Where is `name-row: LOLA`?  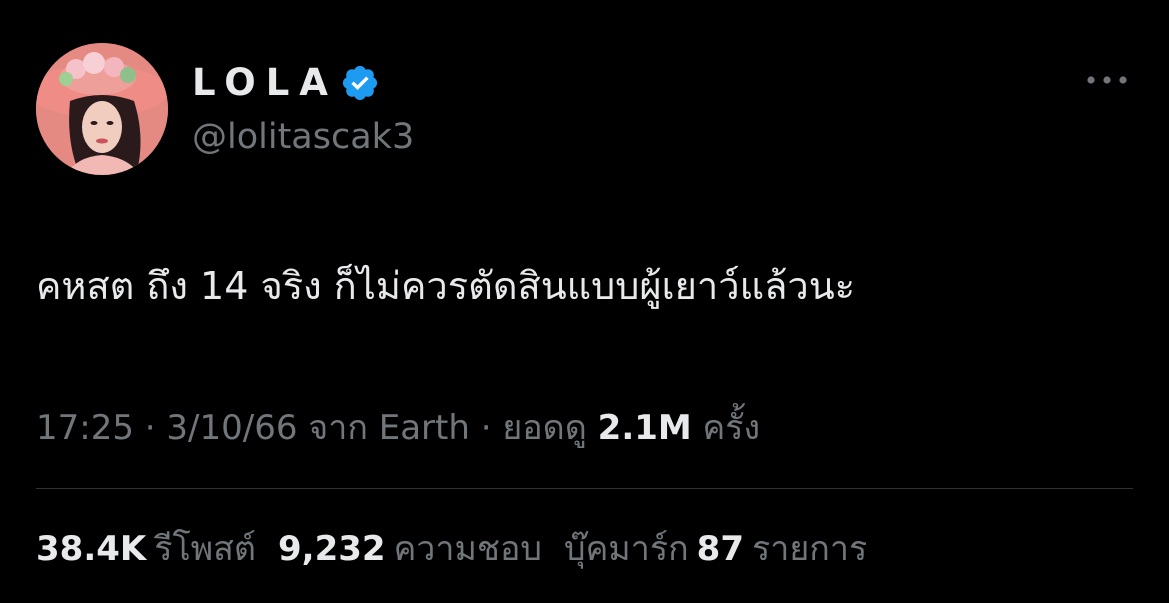 name-row: LOLA is located at coordinates (286, 83).